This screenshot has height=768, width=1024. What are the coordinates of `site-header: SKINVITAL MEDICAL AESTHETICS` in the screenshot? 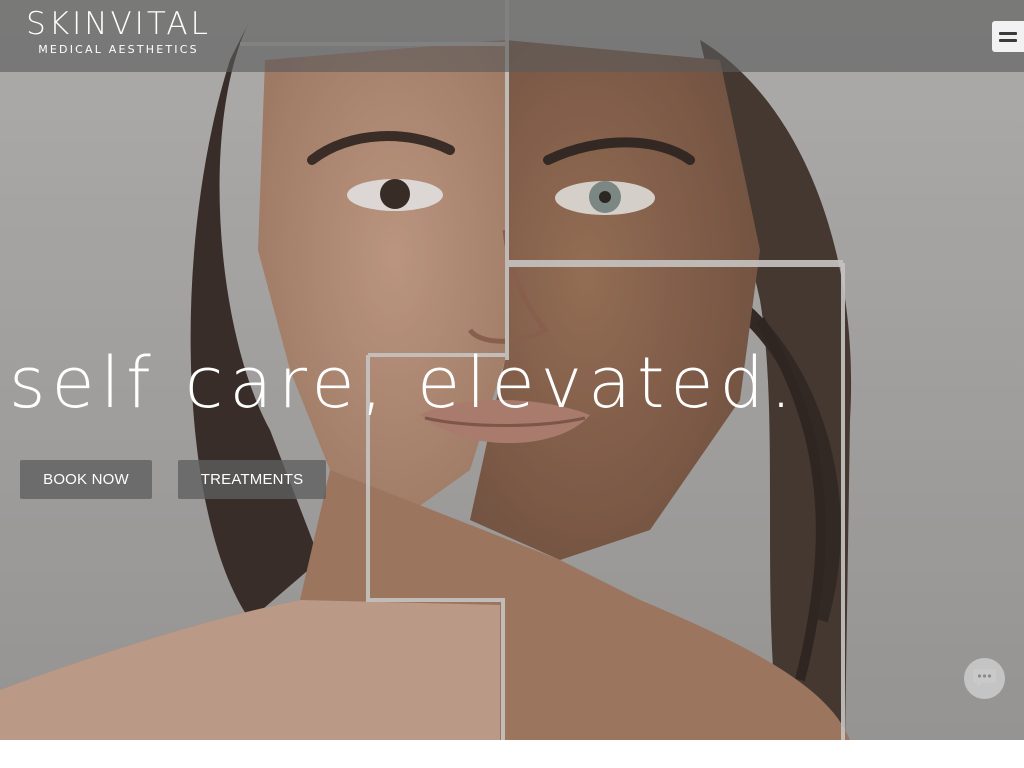 It's located at (512, 36).